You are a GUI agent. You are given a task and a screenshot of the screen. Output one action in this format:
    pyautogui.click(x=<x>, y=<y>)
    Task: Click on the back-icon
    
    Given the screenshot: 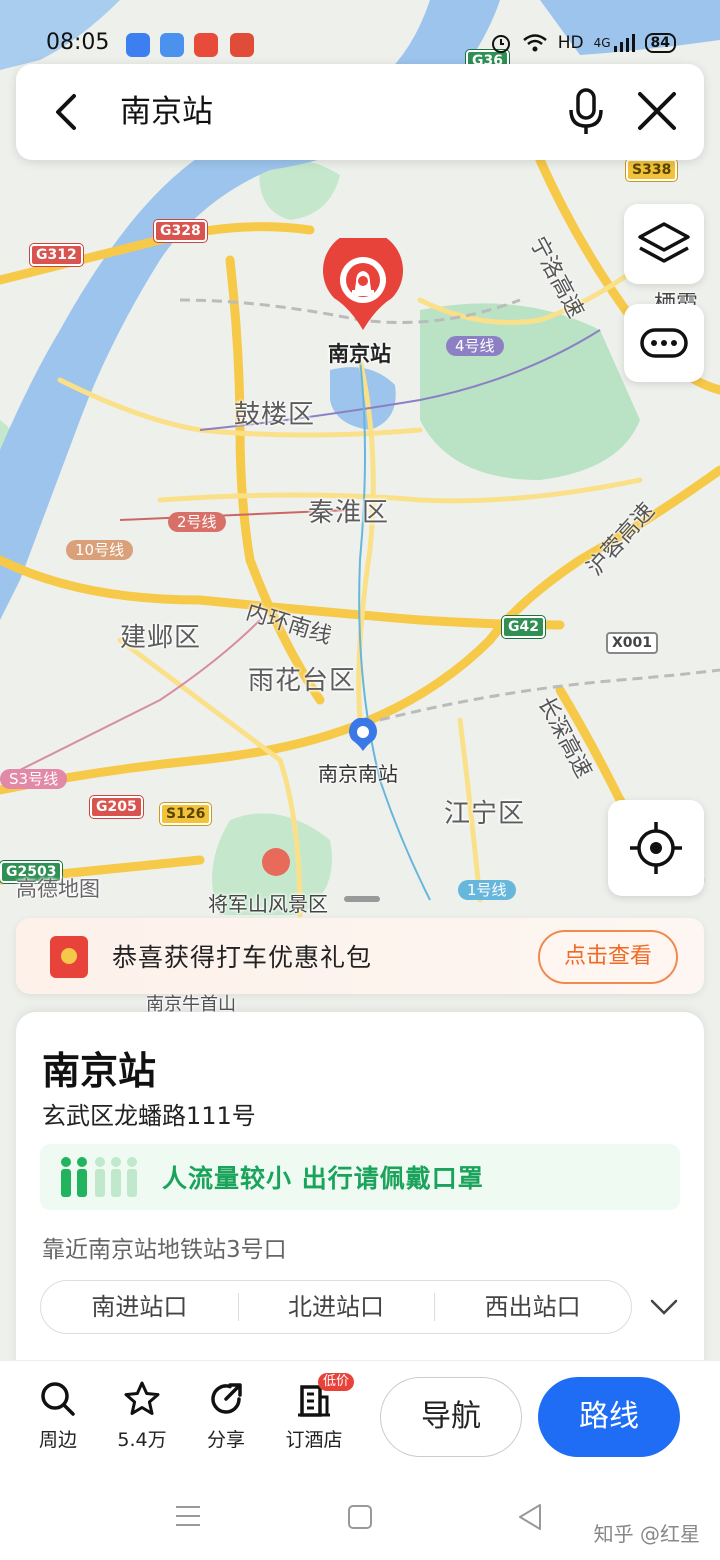 What is the action you would take?
    pyautogui.click(x=68, y=112)
    